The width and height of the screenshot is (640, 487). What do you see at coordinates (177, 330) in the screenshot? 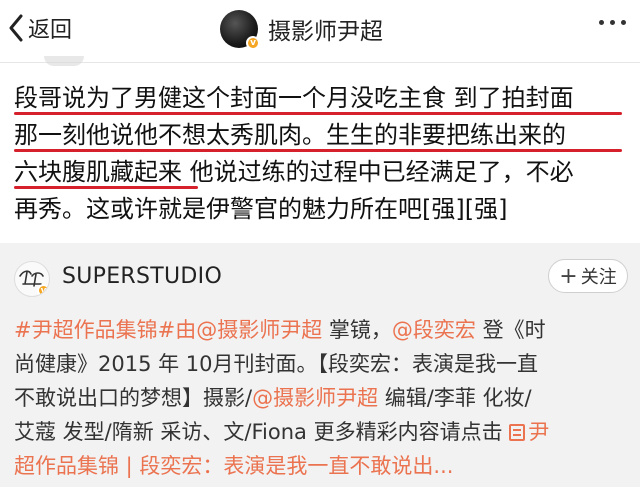
I see `hashtag-link: #由` at bounding box center [177, 330].